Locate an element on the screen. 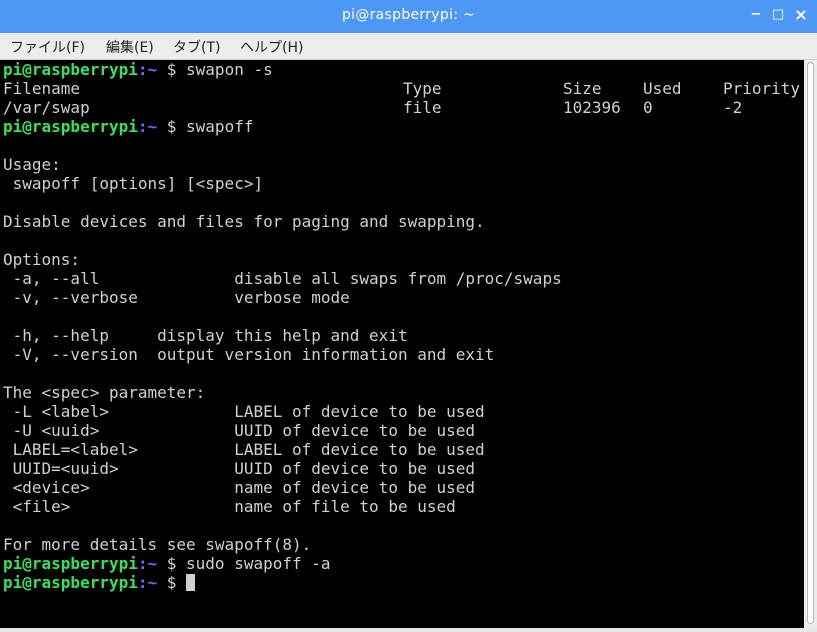  title-bar: pi@raspberrypi: ~ − □ × is located at coordinates (408, 16).